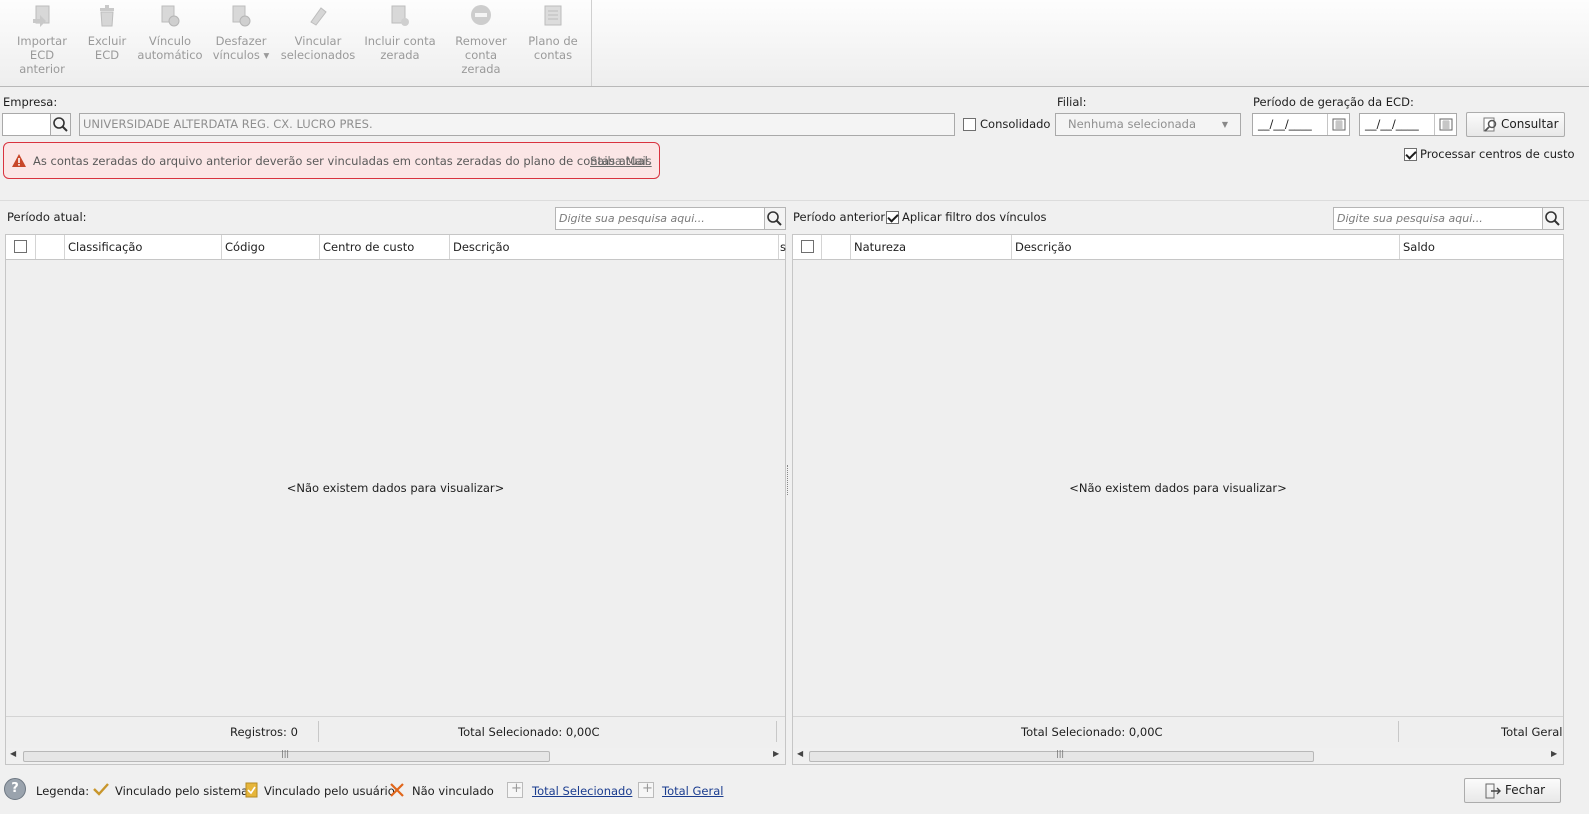  I want to click on right-total-selecionado: Total Selecionado: 0,00C, so click(1092, 732).